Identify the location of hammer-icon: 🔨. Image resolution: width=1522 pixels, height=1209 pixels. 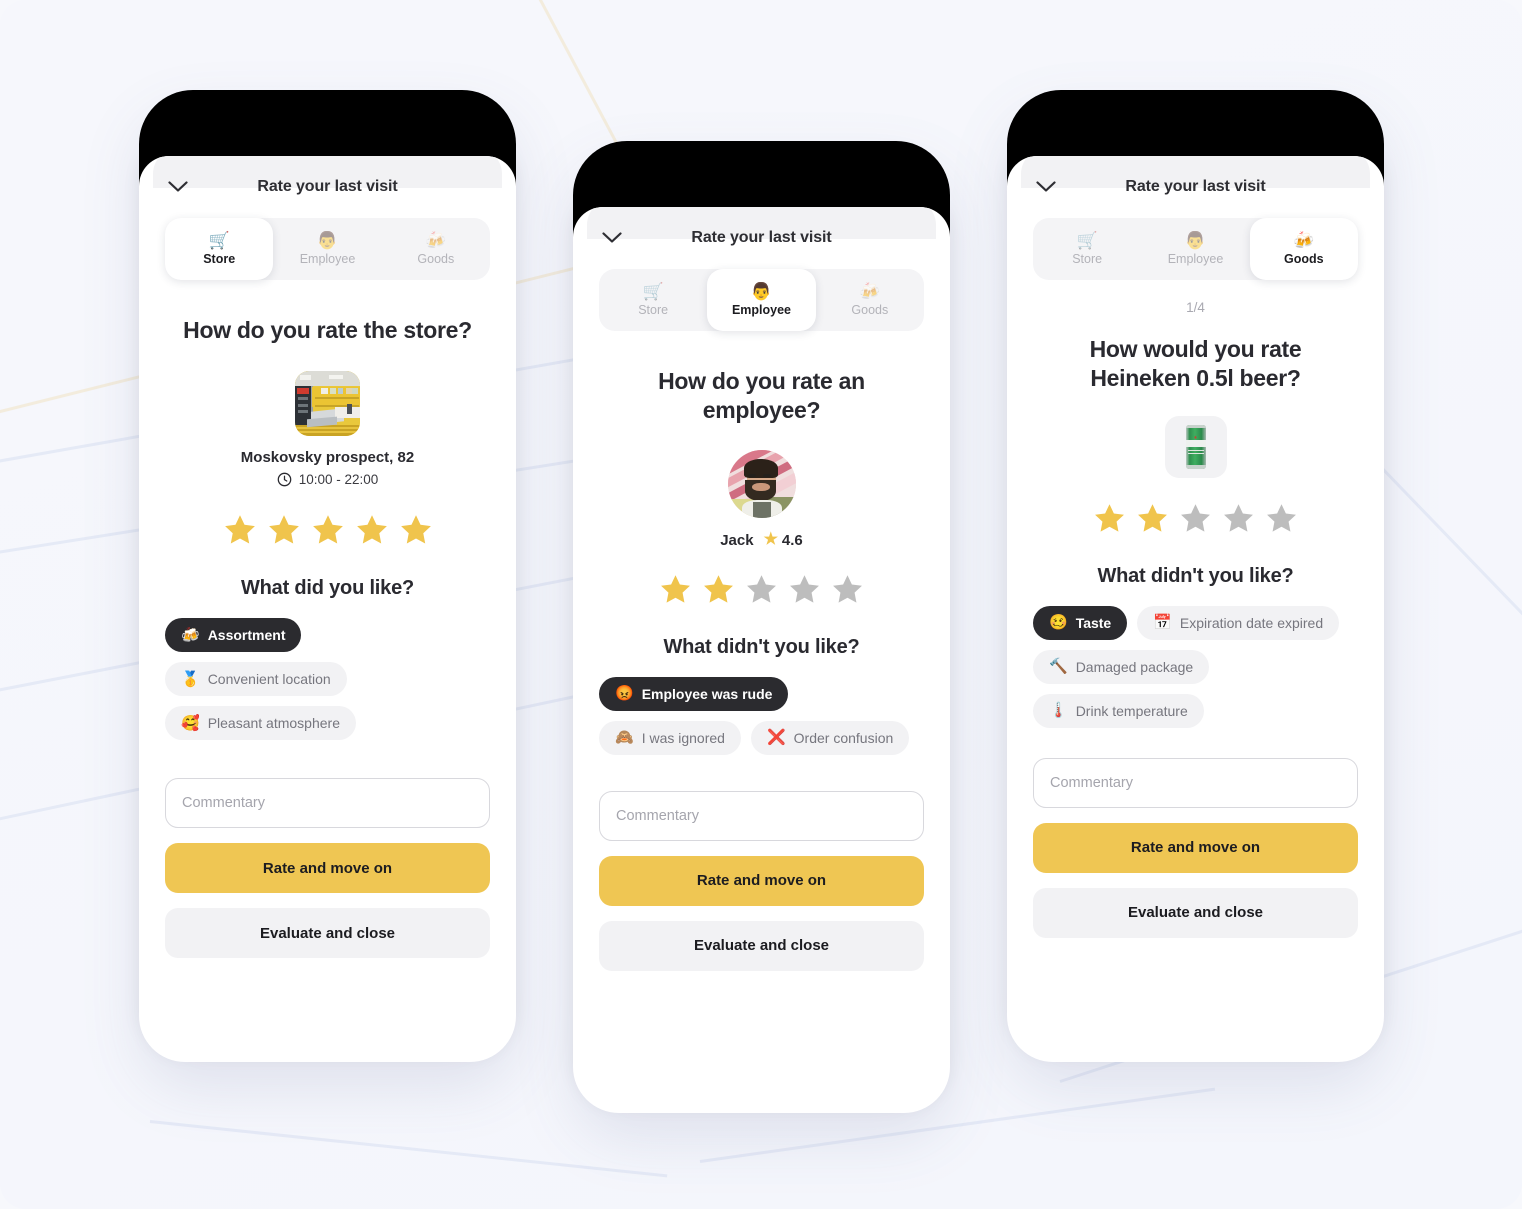
(1058, 667).